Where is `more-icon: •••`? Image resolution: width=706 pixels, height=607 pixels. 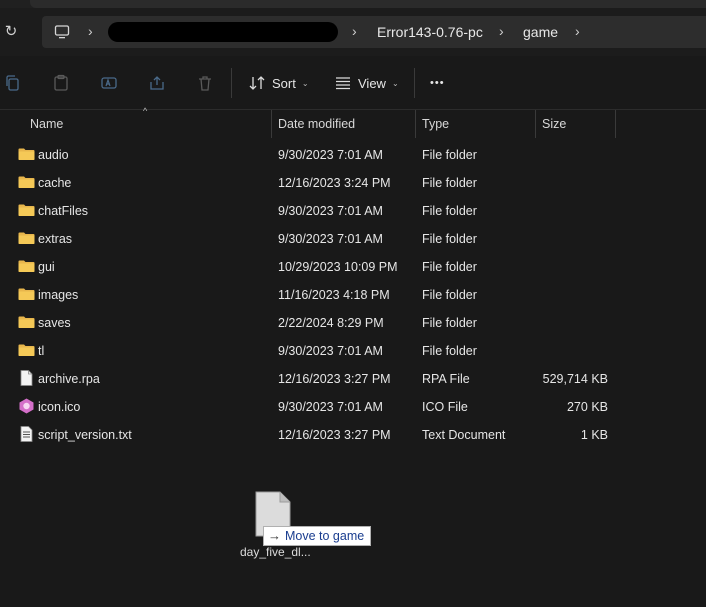 more-icon: ••• is located at coordinates (437, 83).